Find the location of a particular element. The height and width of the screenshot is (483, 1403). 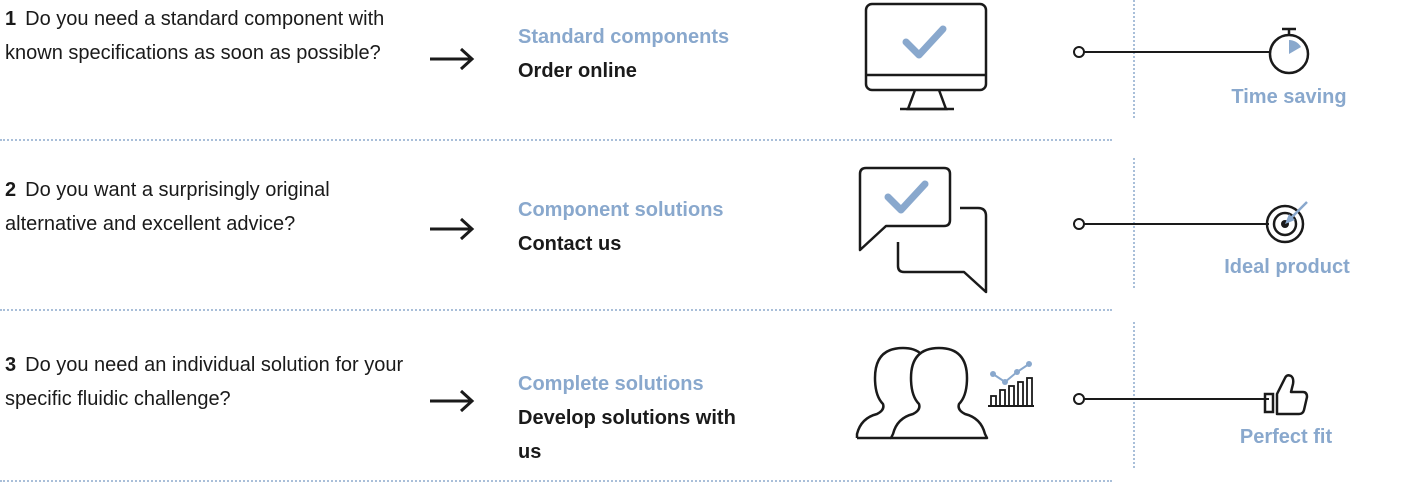

monitor-check-icon is located at coordinates (926, 56).